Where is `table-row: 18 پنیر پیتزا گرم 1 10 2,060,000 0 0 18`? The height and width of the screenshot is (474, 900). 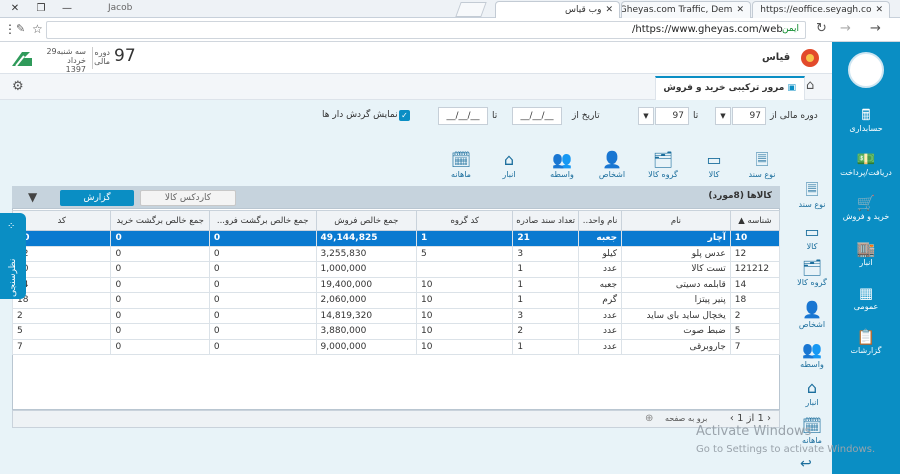
table-row: 18 پنیر پیتزا گرم 1 10 2,060,000 0 0 18 is located at coordinates (396, 300).